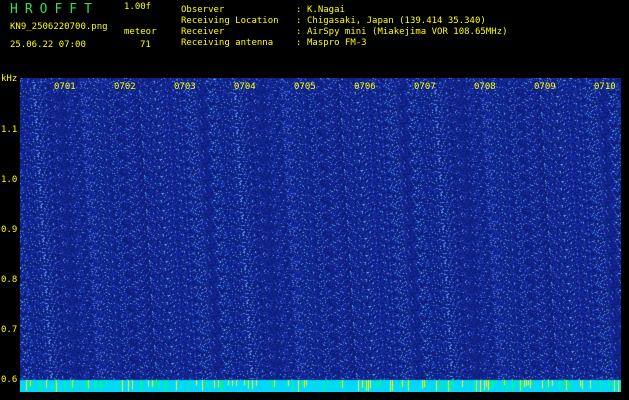 This screenshot has height=400, width=629. I want to click on x-tick-label: 0702, so click(125, 87).